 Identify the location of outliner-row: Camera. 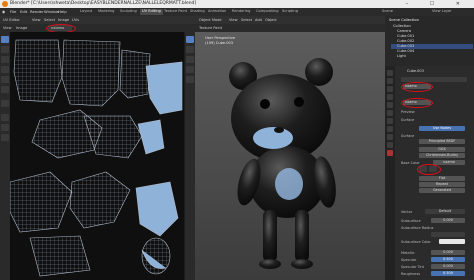
(404, 31).